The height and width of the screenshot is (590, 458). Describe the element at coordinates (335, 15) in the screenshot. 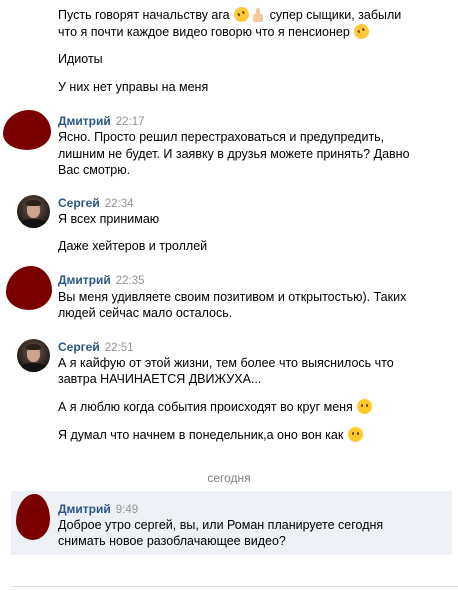

I see `message-fragment: супер сыщики, забыли` at that location.